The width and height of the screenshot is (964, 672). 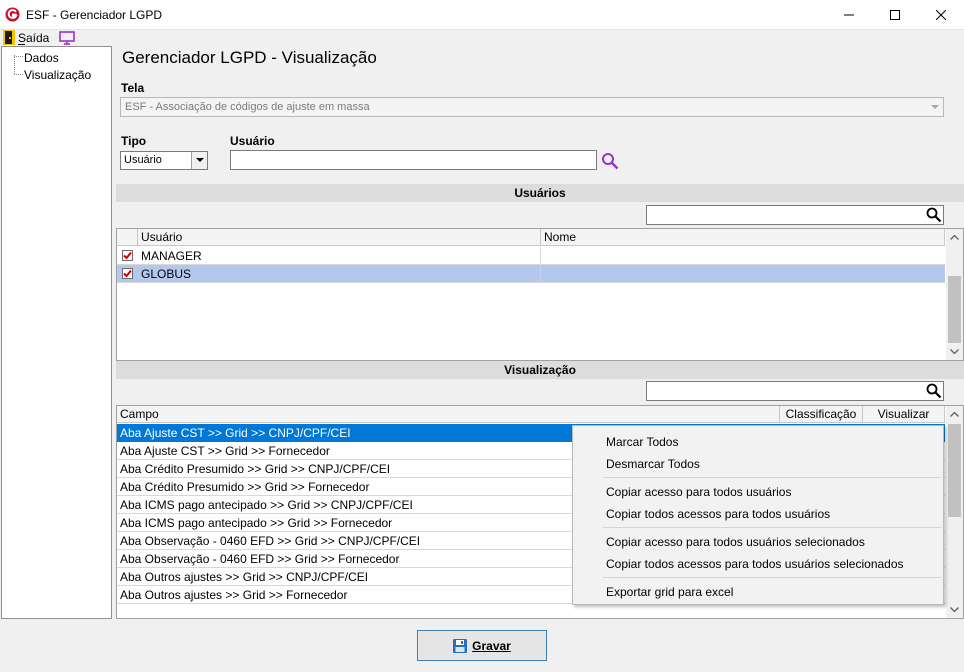 I want to click on floppy-disk-icon, so click(x=460, y=645).